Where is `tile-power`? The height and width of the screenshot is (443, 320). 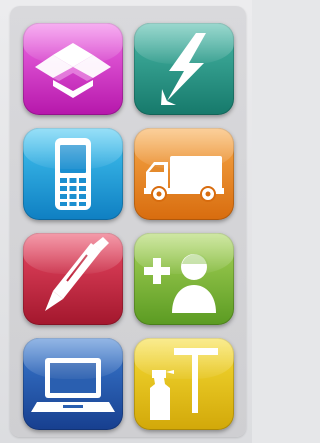 tile-power is located at coordinates (184, 69).